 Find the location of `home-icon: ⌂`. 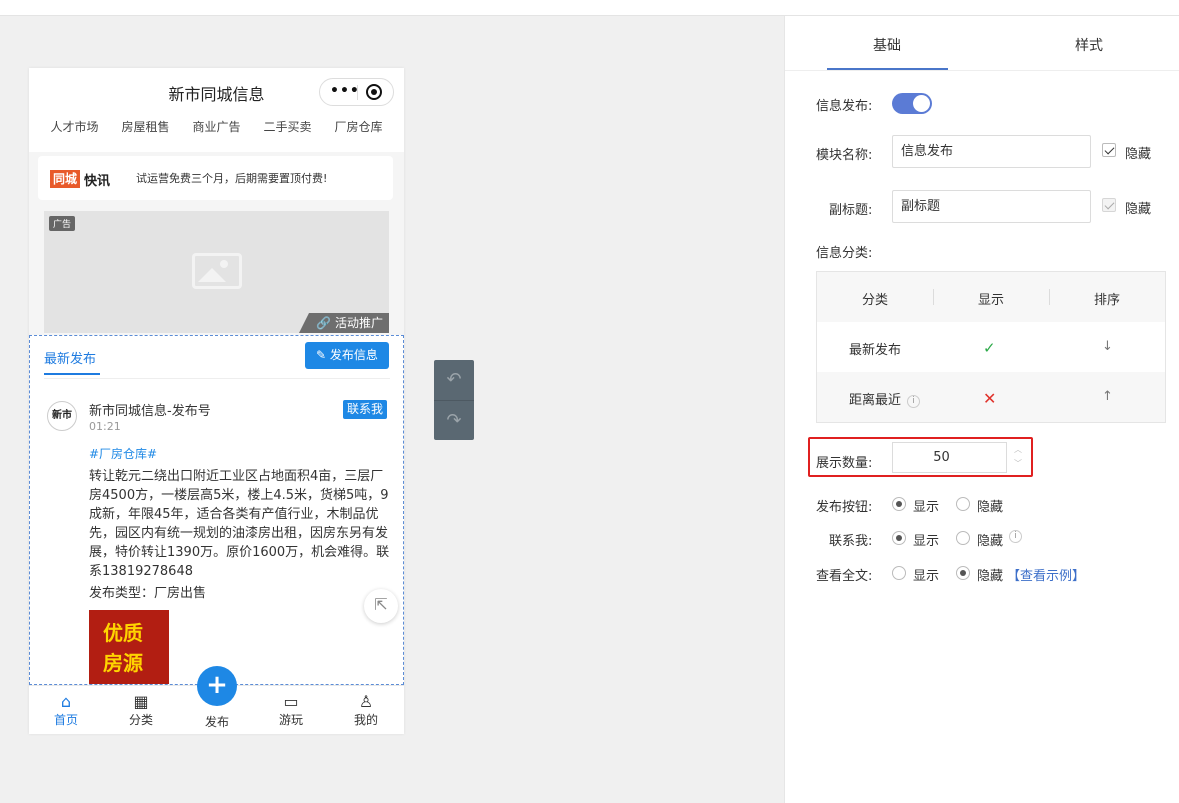

home-icon: ⌂ is located at coordinates (66, 701).